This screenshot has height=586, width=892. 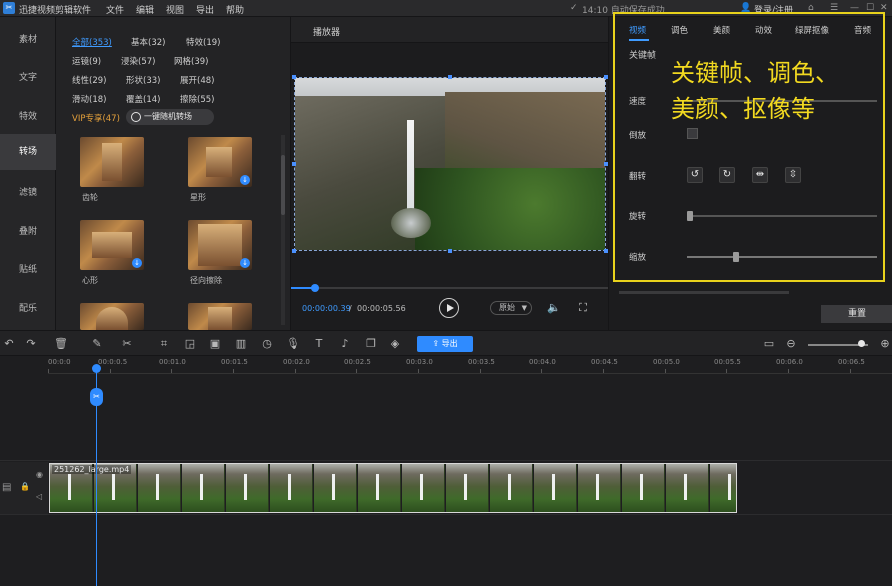 What do you see at coordinates (371, 344) in the screenshot?
I see `copy-icon: ❐` at bounding box center [371, 344].